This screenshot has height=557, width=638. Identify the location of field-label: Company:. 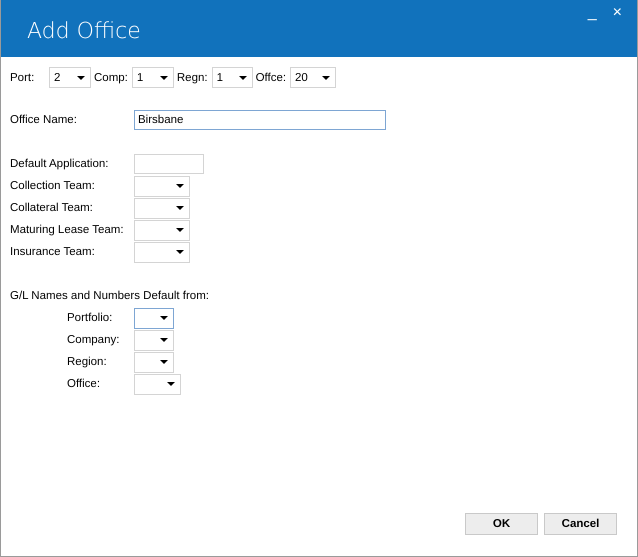
(93, 340).